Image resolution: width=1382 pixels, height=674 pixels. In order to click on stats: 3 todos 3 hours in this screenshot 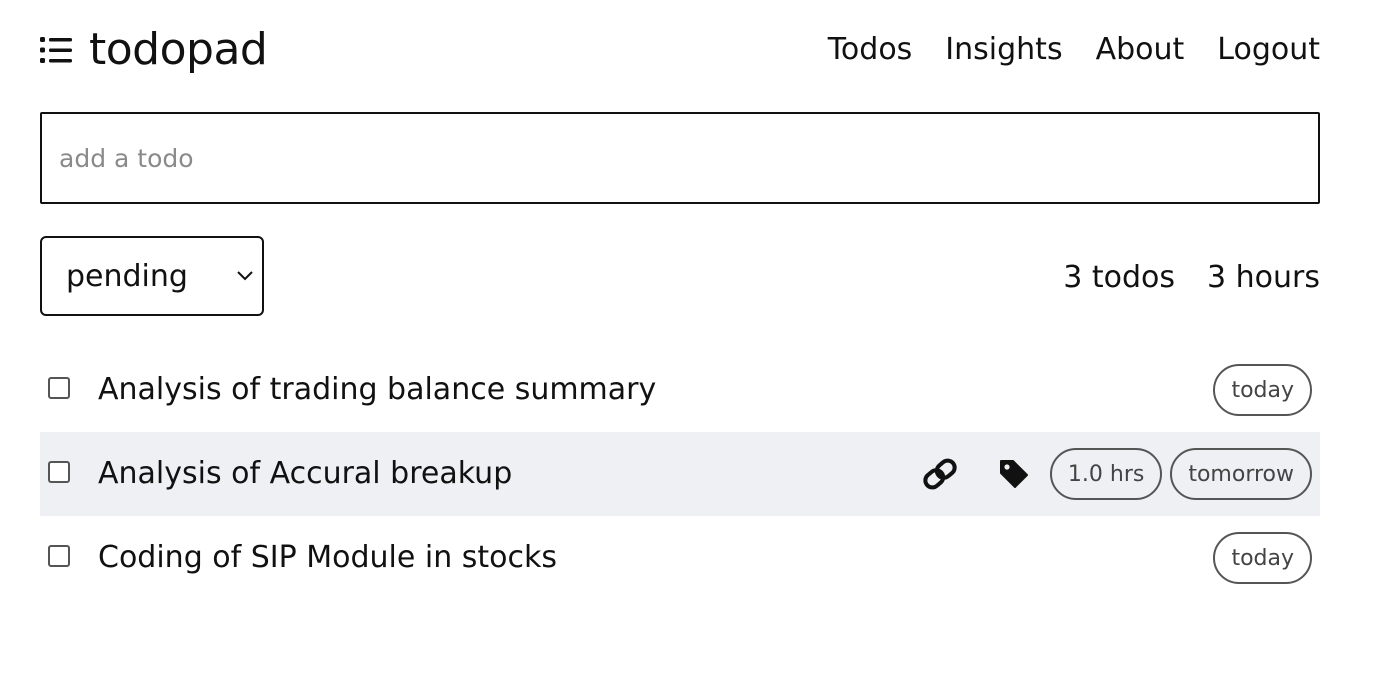, I will do `click(1191, 277)`.